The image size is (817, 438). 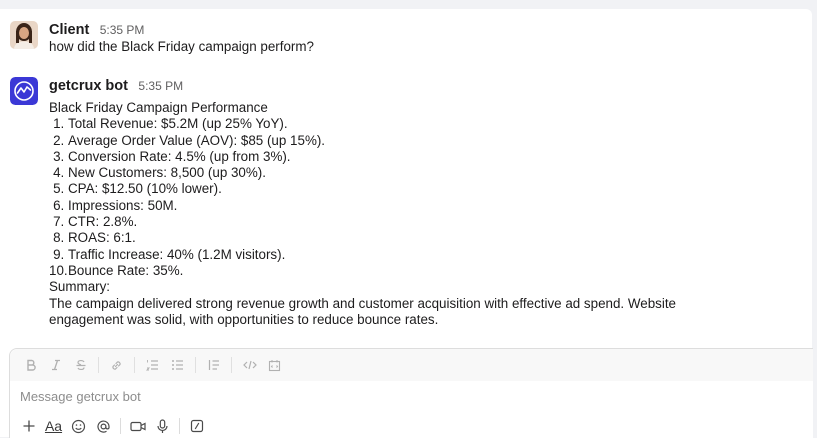 I want to click on list-item: 3. Conversion Rate: 4.5% (up from 3%)., so click(x=389, y=157).